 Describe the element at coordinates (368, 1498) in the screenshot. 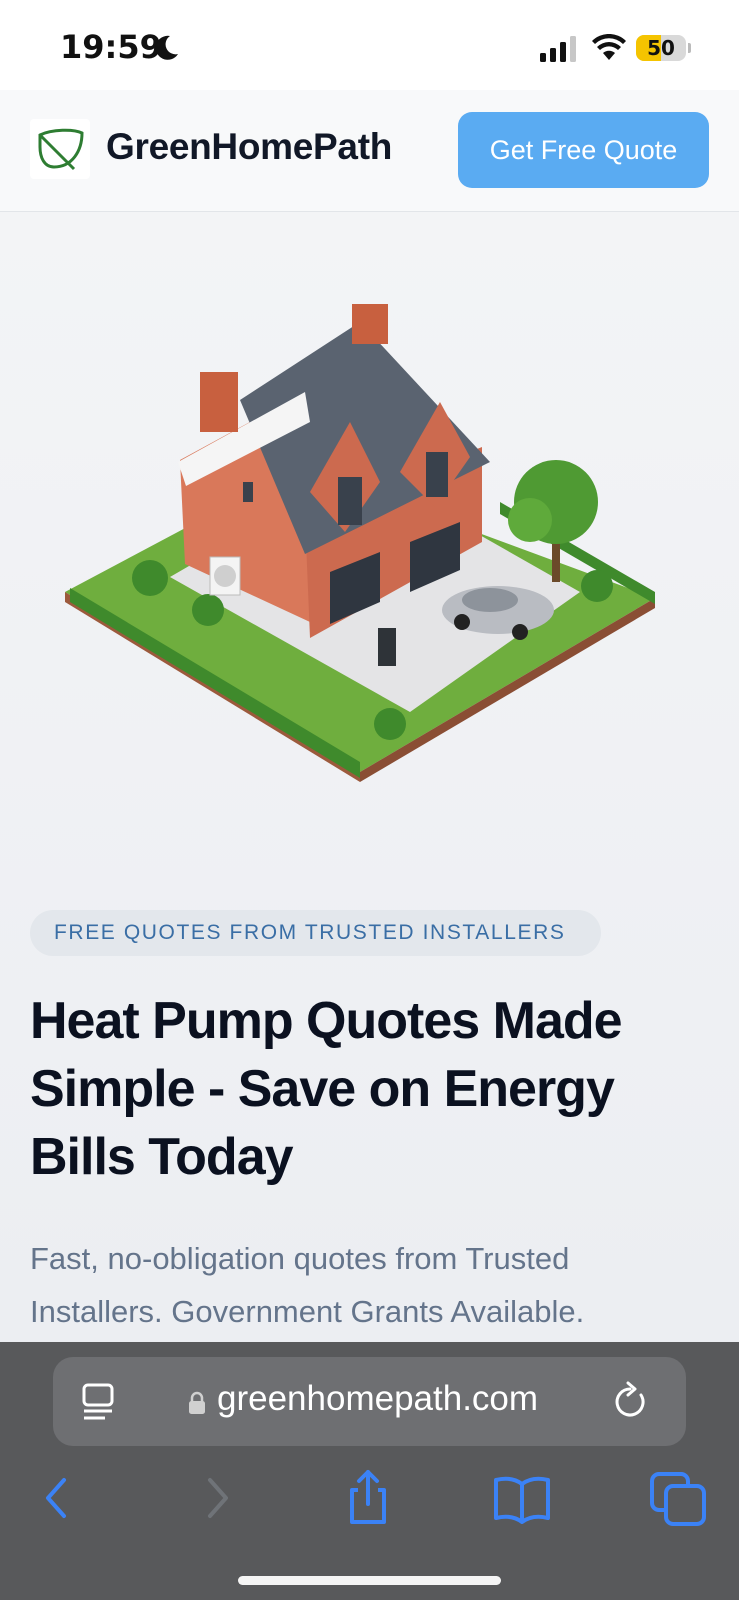

I see `share-icon` at that location.